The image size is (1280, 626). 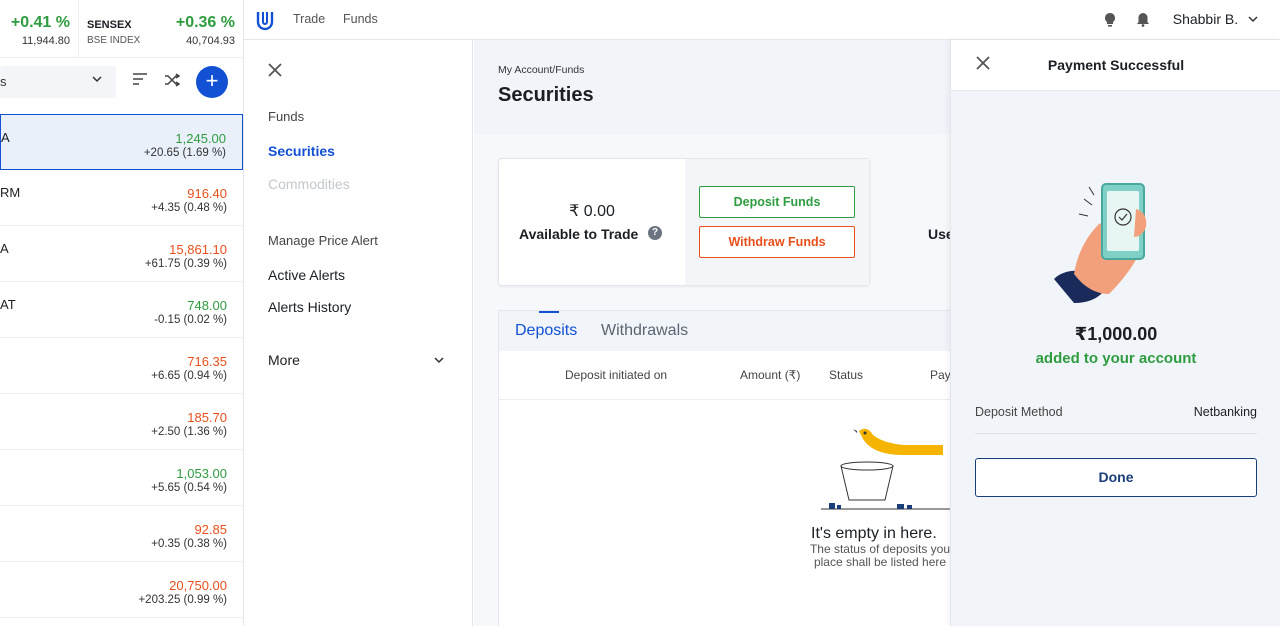 What do you see at coordinates (121, 142) in the screenshot?
I see `watchlist-row: A 1,245.00 +20.65 (1.69 %)` at bounding box center [121, 142].